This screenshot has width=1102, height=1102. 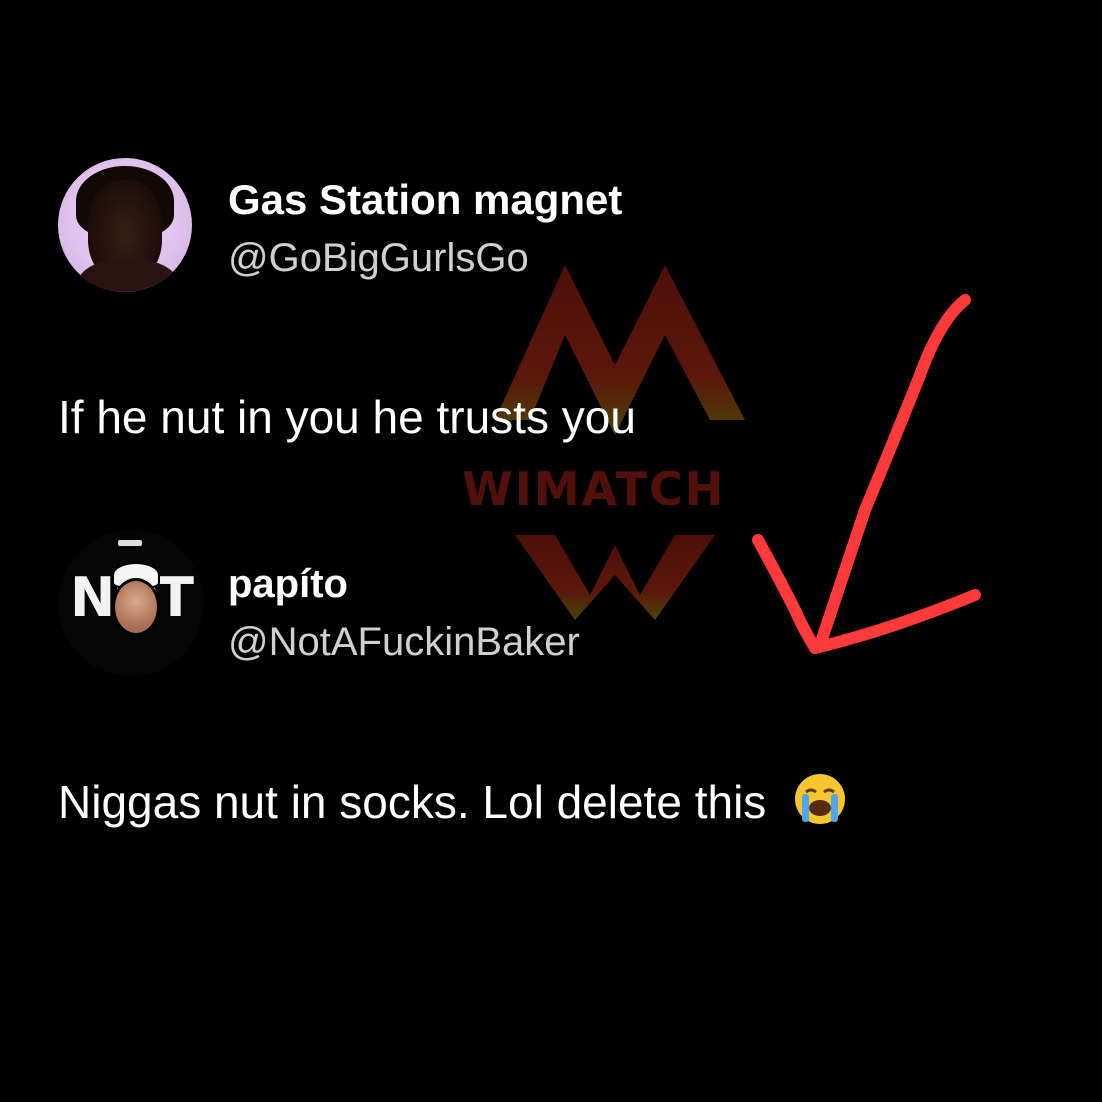 What do you see at coordinates (425, 200) in the screenshot?
I see `display-name: Gas Station magnet` at bounding box center [425, 200].